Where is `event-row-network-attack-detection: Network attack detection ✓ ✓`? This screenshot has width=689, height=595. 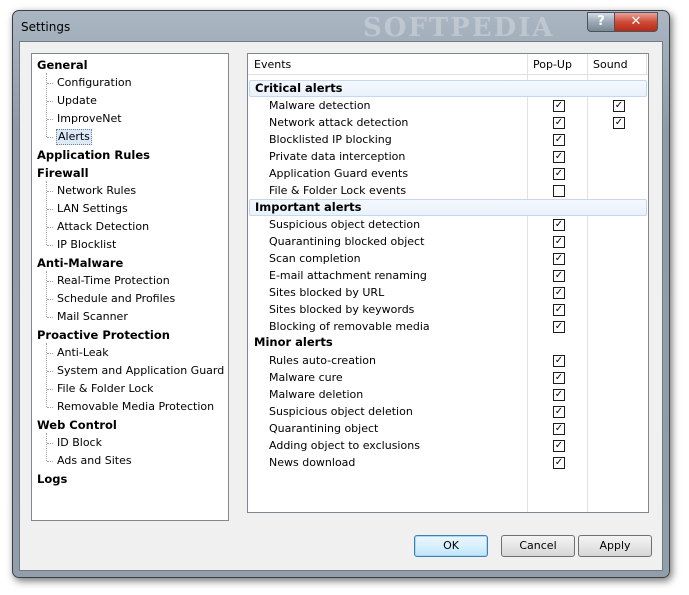 event-row-network-attack-detection: Network attack detection ✓ ✓ is located at coordinates (448, 122).